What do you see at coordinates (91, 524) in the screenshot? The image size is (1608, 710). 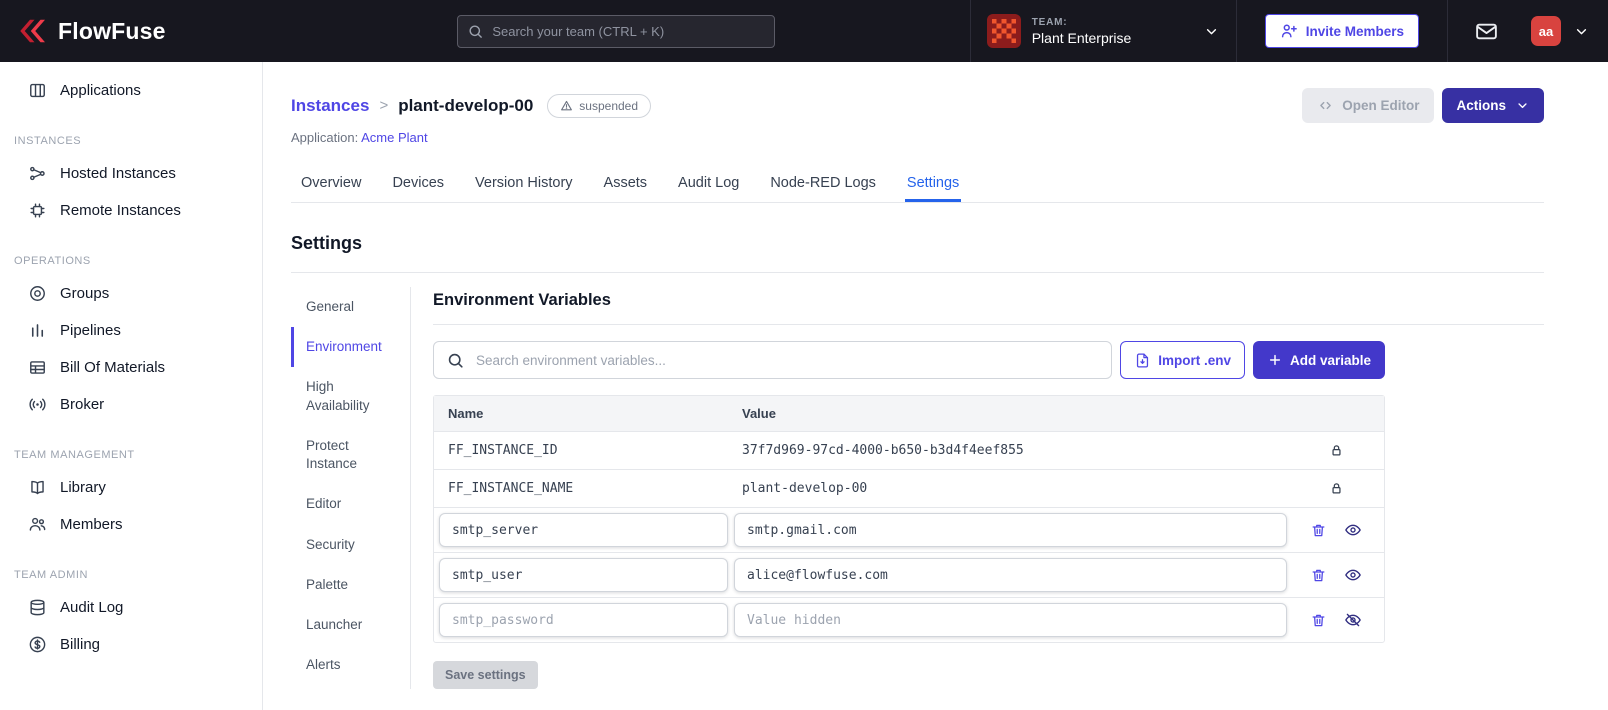 I see `sidebar-item-label: Members` at bounding box center [91, 524].